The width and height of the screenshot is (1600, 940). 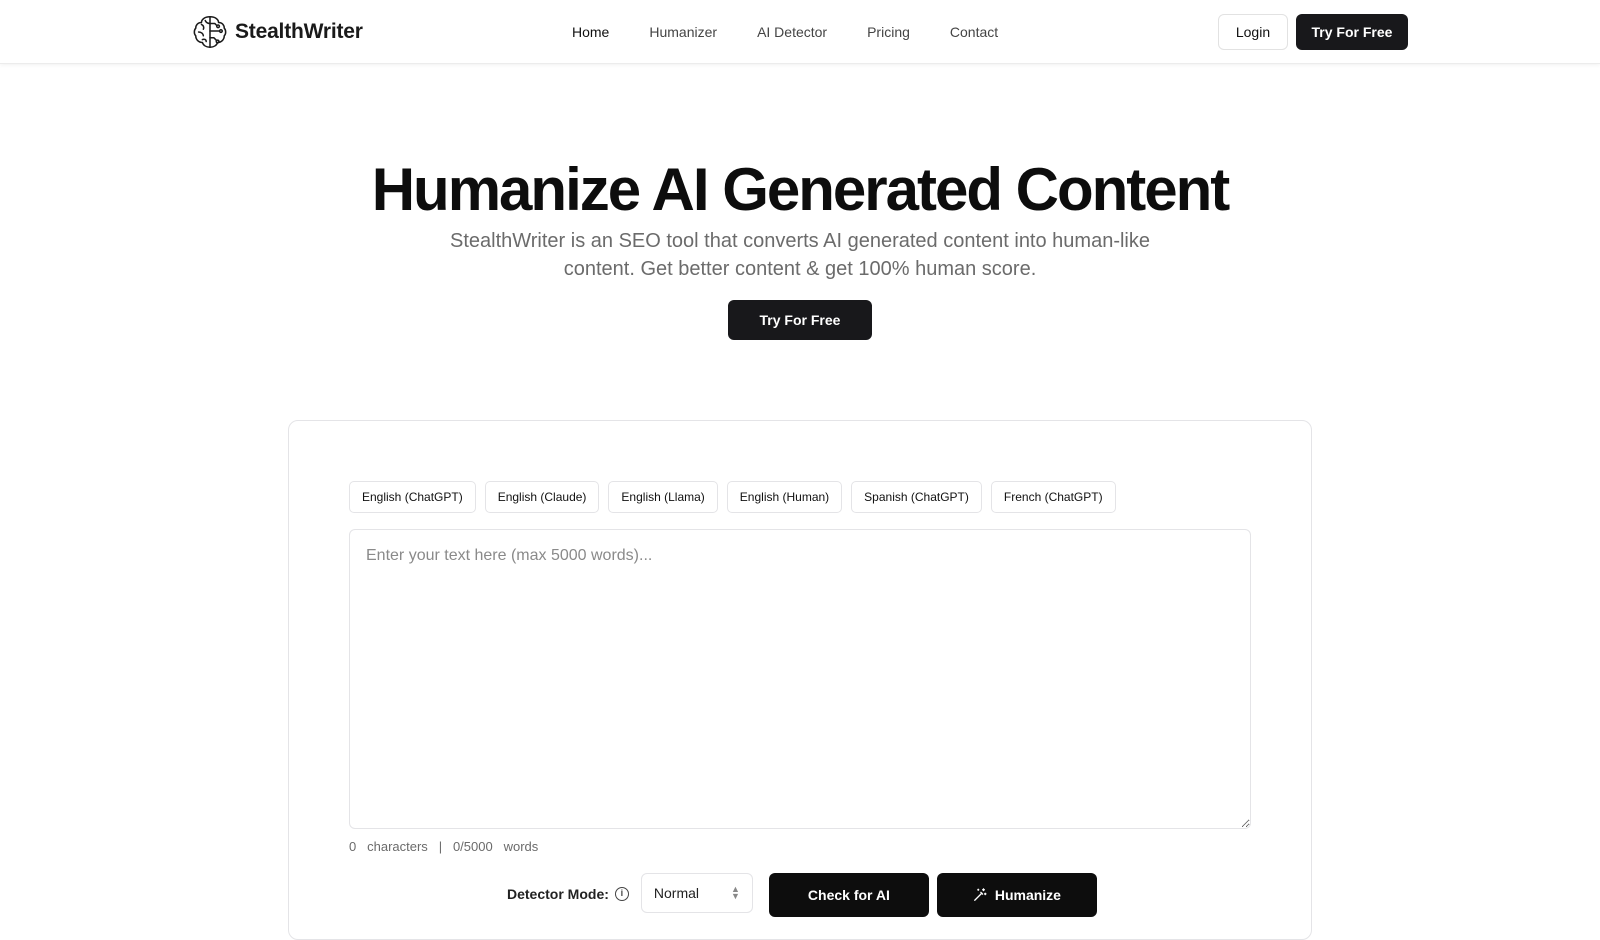 What do you see at coordinates (1027, 895) in the screenshot?
I see `humanize-label: Humanize` at bounding box center [1027, 895].